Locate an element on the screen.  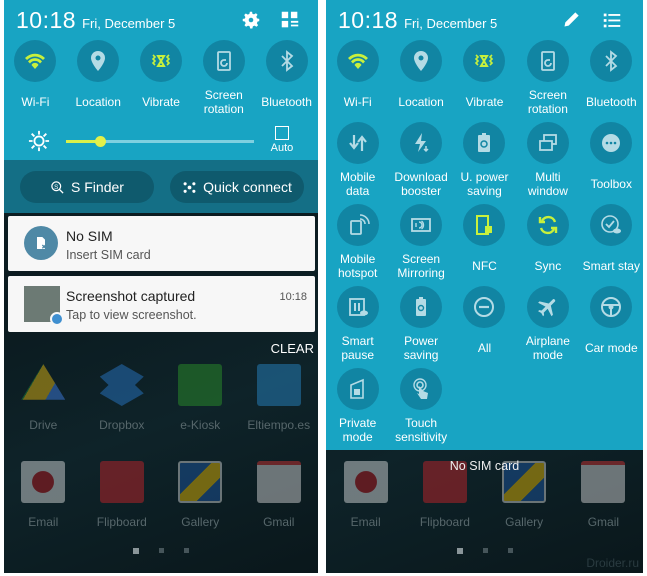
toggle-multi-window: Multi window is located at coordinates (547, 160).